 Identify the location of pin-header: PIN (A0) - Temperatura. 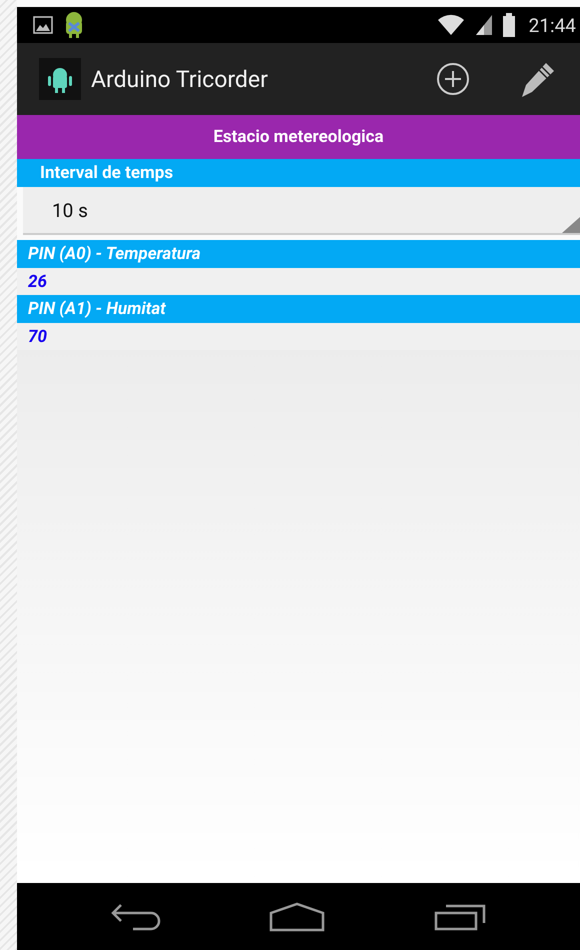
(298, 254).